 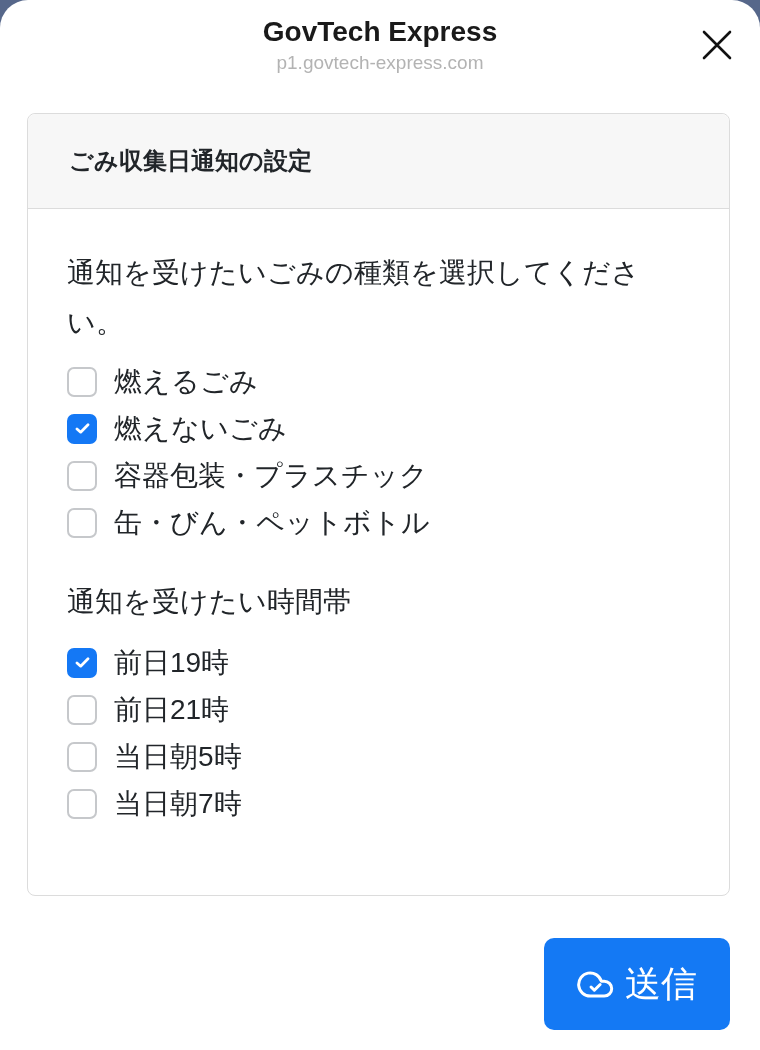 I want to click on close-icon, so click(x=717, y=45).